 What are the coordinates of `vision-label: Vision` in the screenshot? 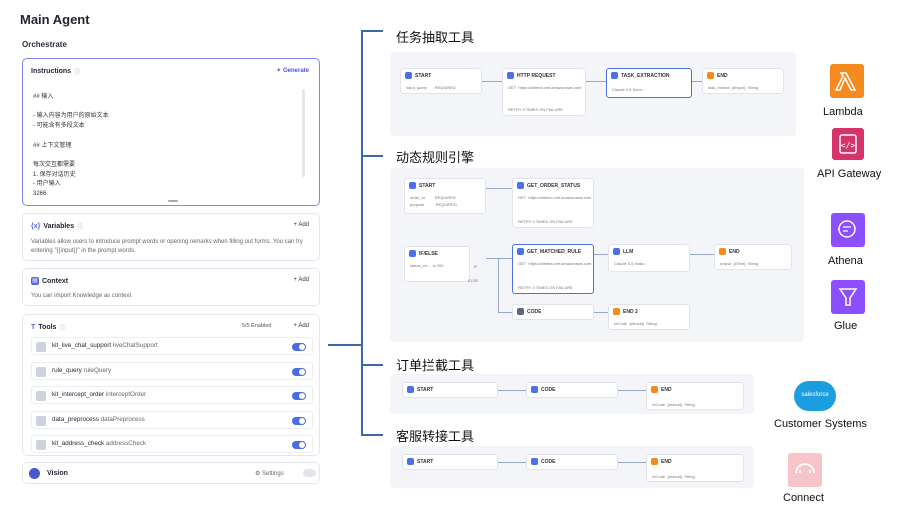 It's located at (57, 473).